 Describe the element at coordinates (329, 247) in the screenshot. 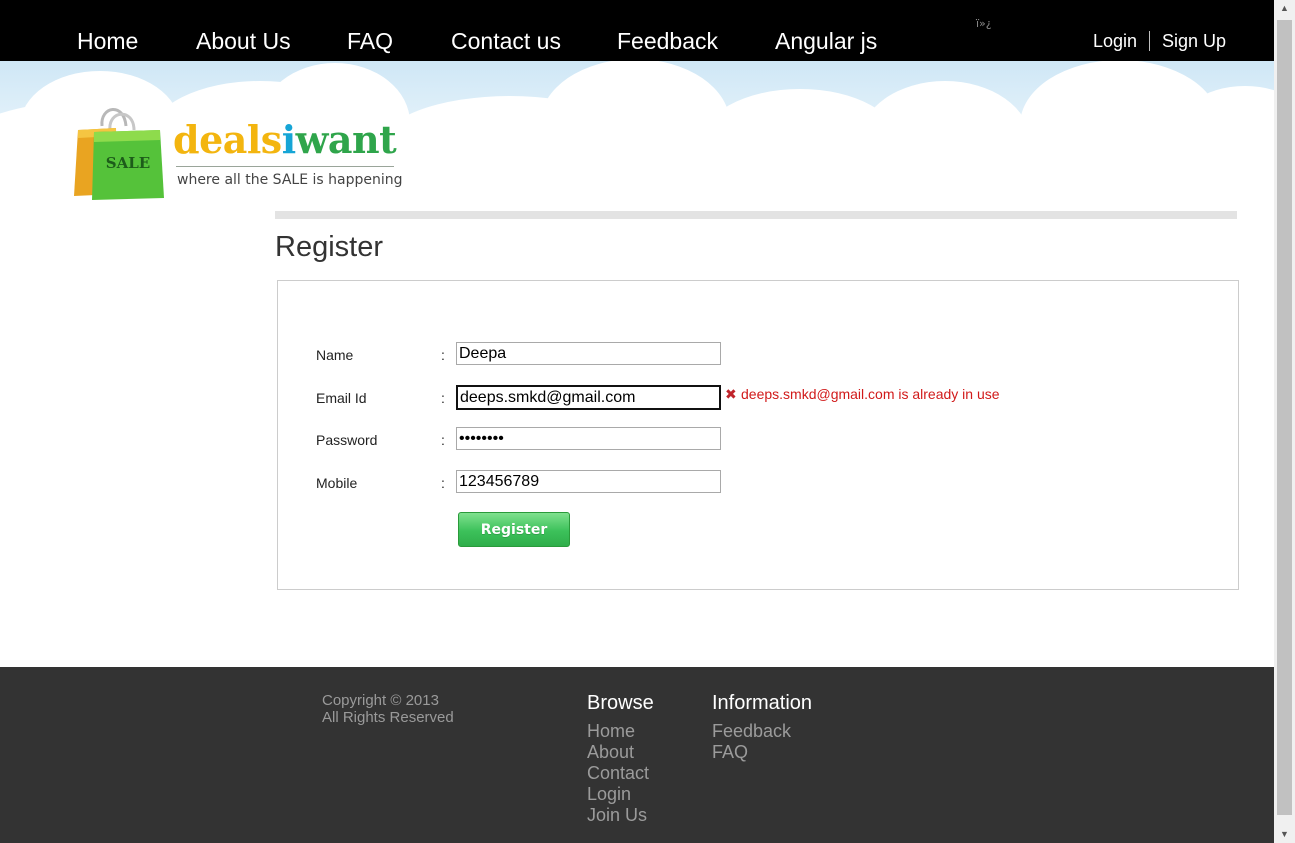

I see `page-title: Register` at that location.